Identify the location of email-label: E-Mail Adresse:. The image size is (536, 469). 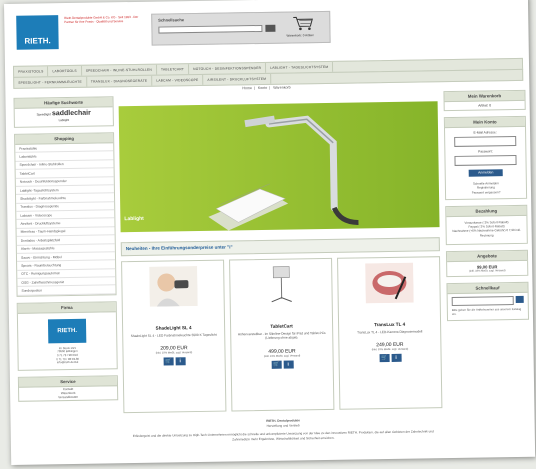
(485, 132).